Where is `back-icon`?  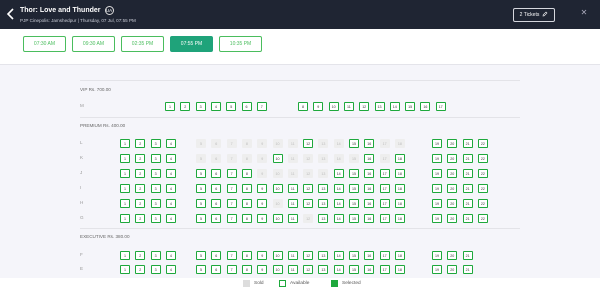 back-icon is located at coordinates (12, 14).